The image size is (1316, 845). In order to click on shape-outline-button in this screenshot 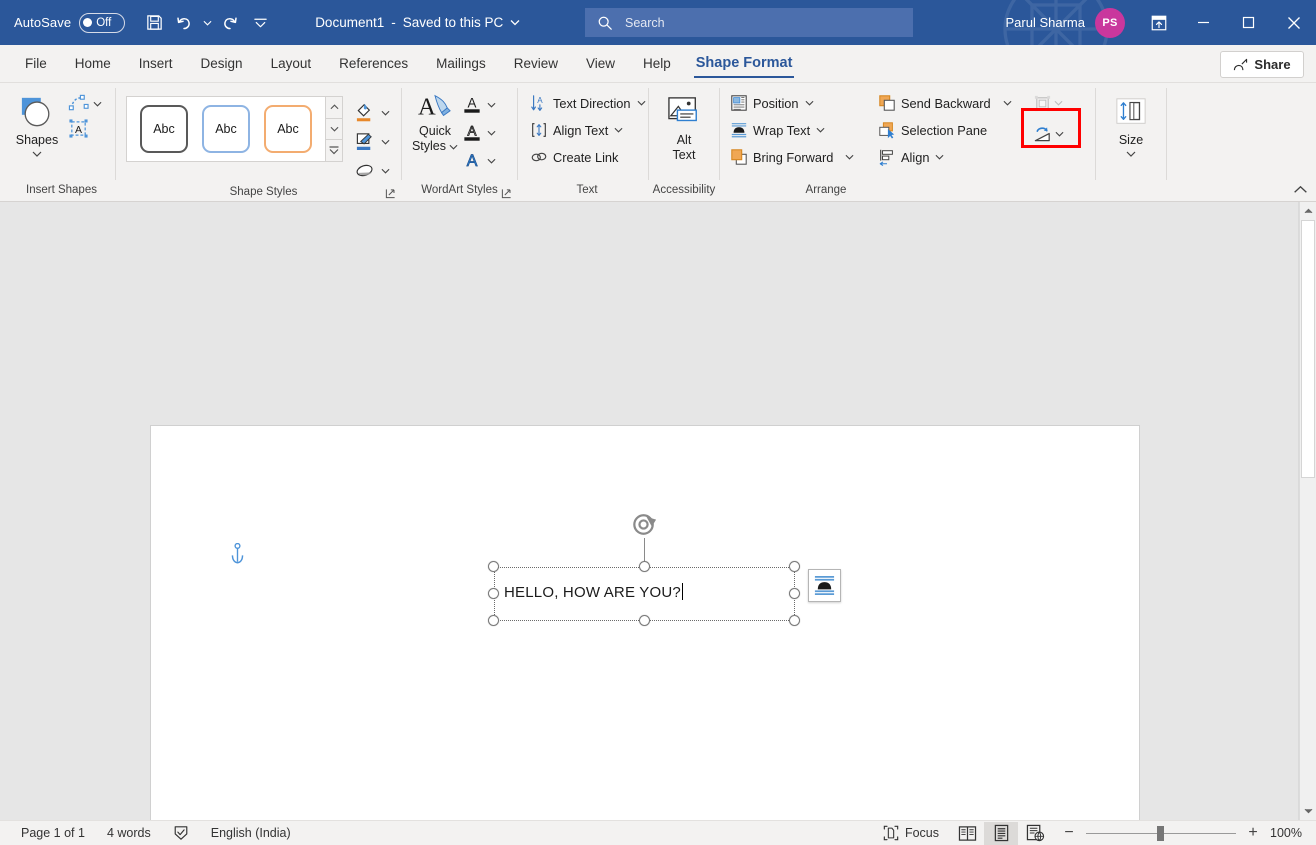, I will do `click(373, 141)`.